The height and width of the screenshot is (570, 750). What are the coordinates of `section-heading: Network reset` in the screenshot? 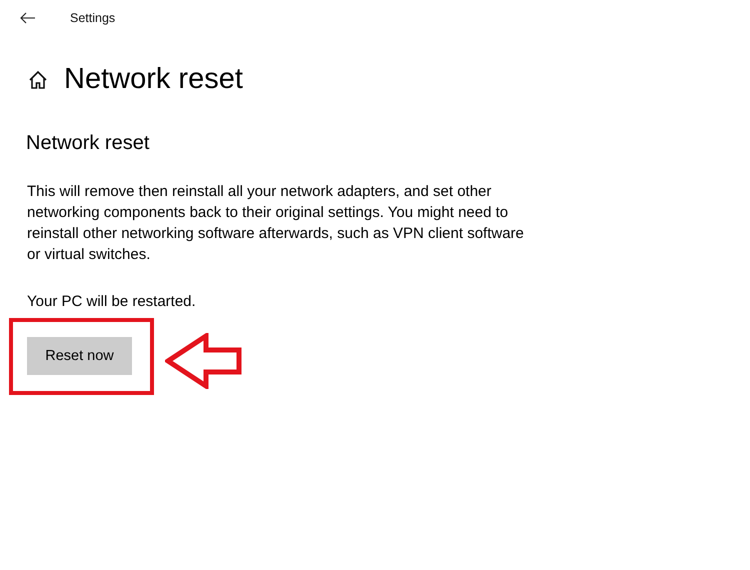 It's located at (88, 143).